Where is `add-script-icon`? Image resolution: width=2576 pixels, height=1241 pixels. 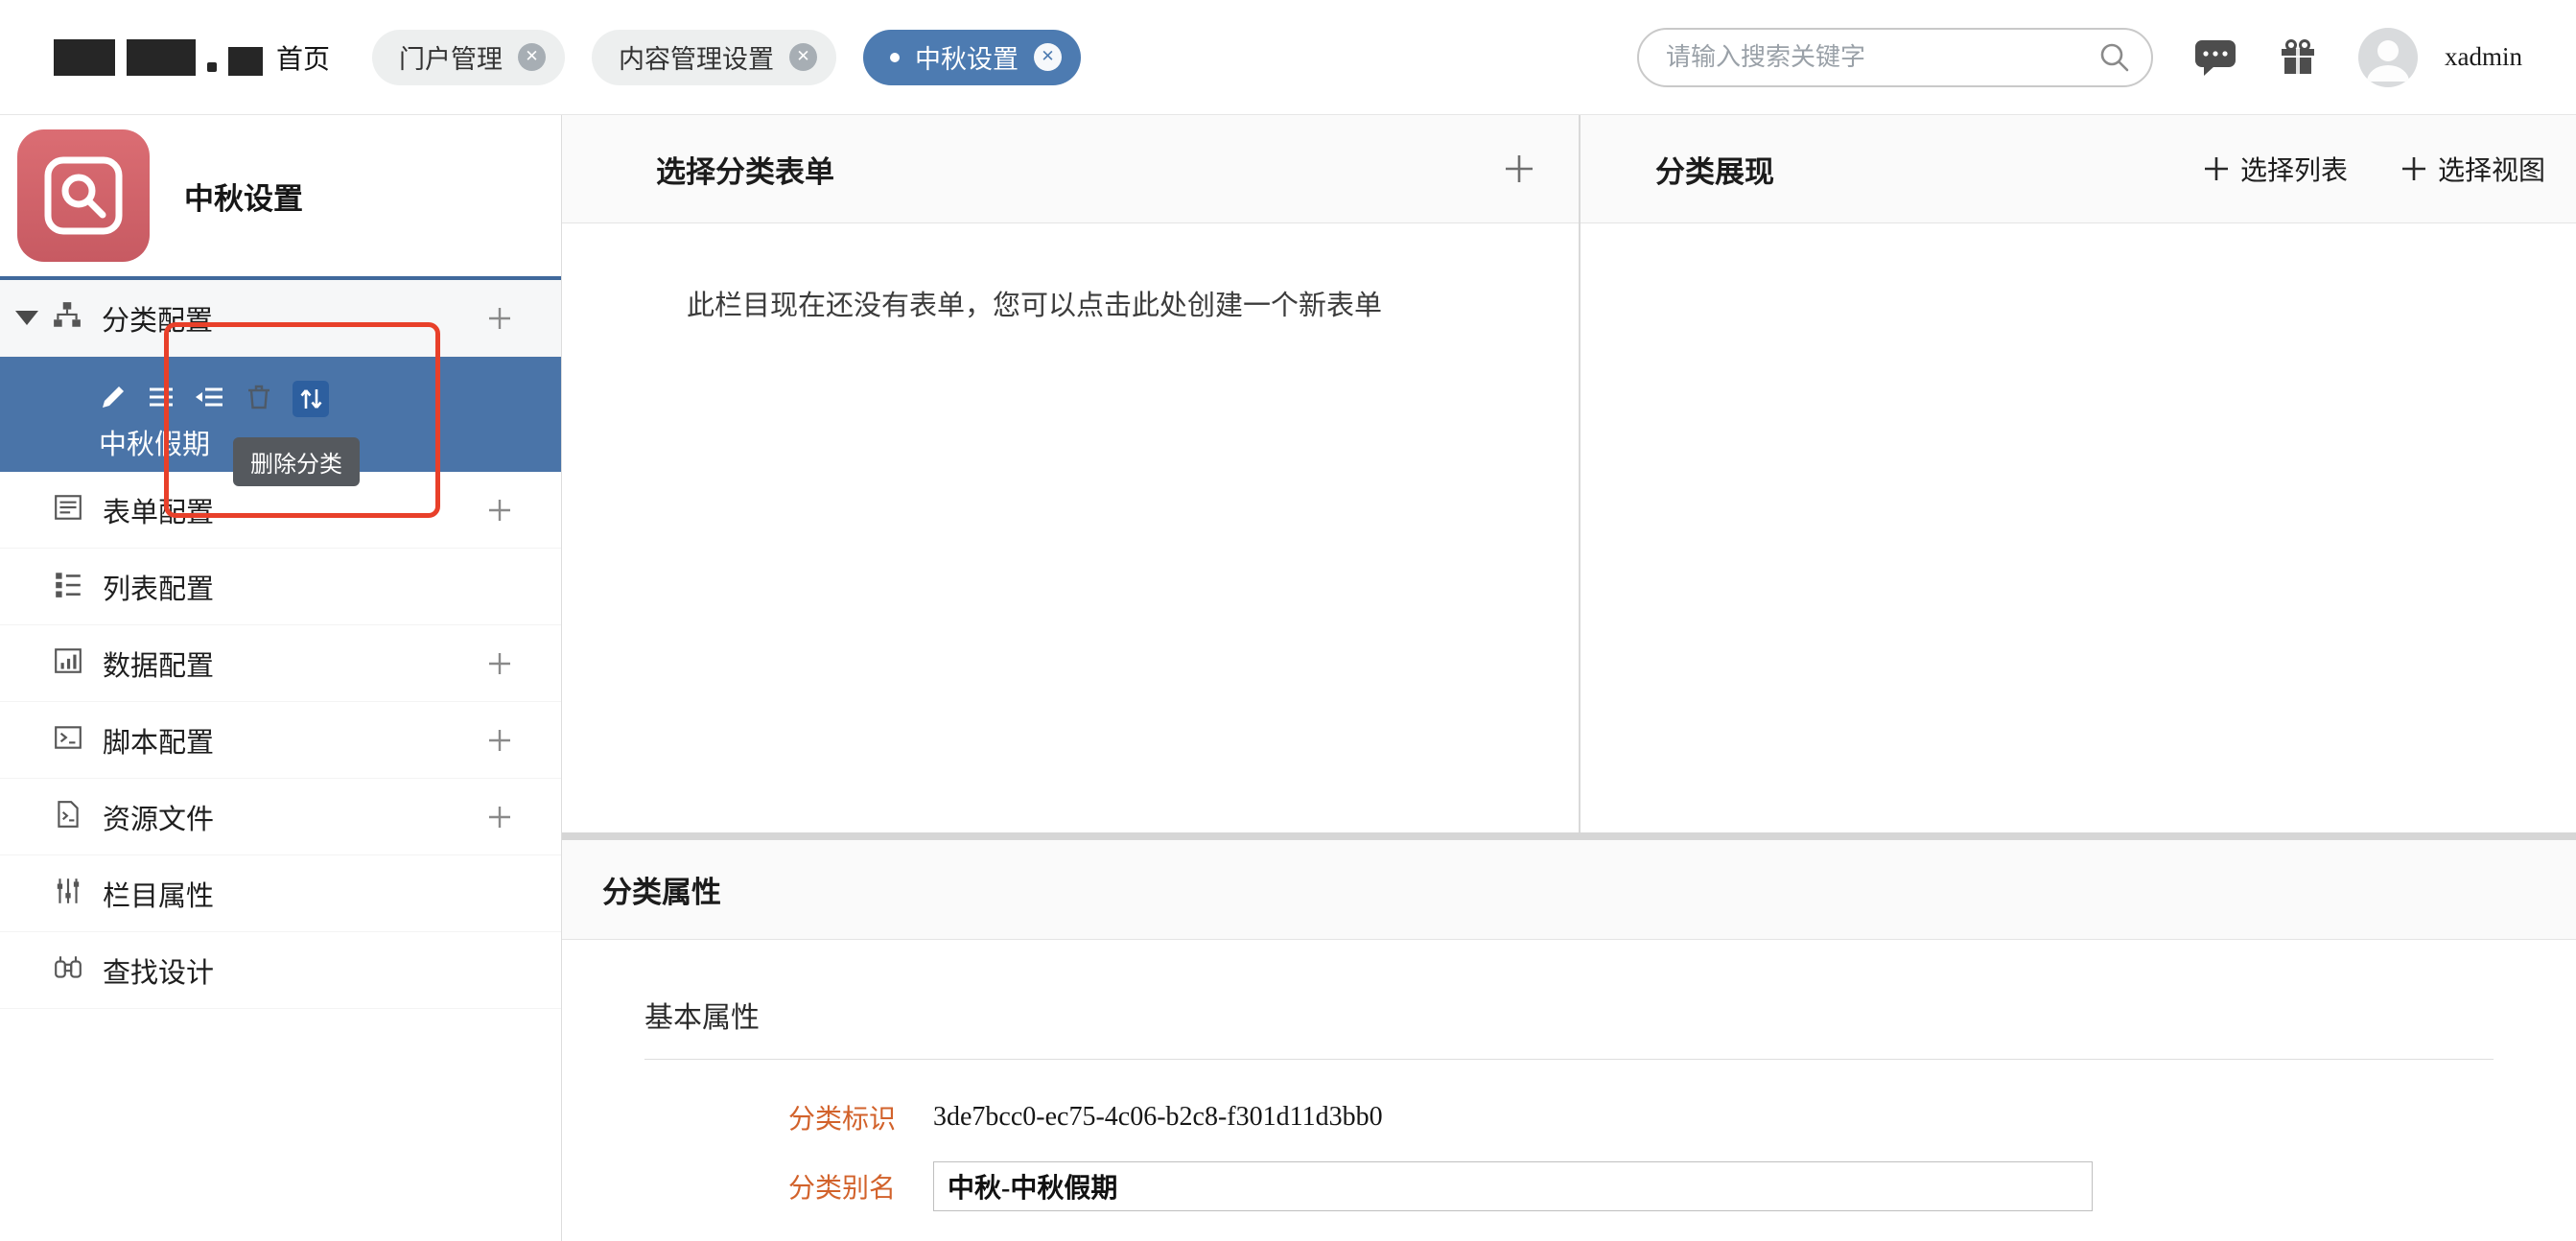 add-script-icon is located at coordinates (499, 740).